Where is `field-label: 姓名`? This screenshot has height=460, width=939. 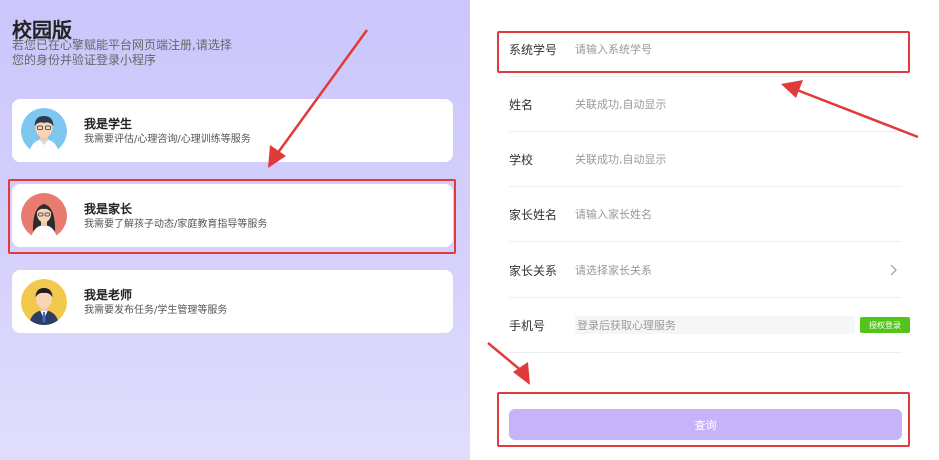 field-label: 姓名 is located at coordinates (521, 104).